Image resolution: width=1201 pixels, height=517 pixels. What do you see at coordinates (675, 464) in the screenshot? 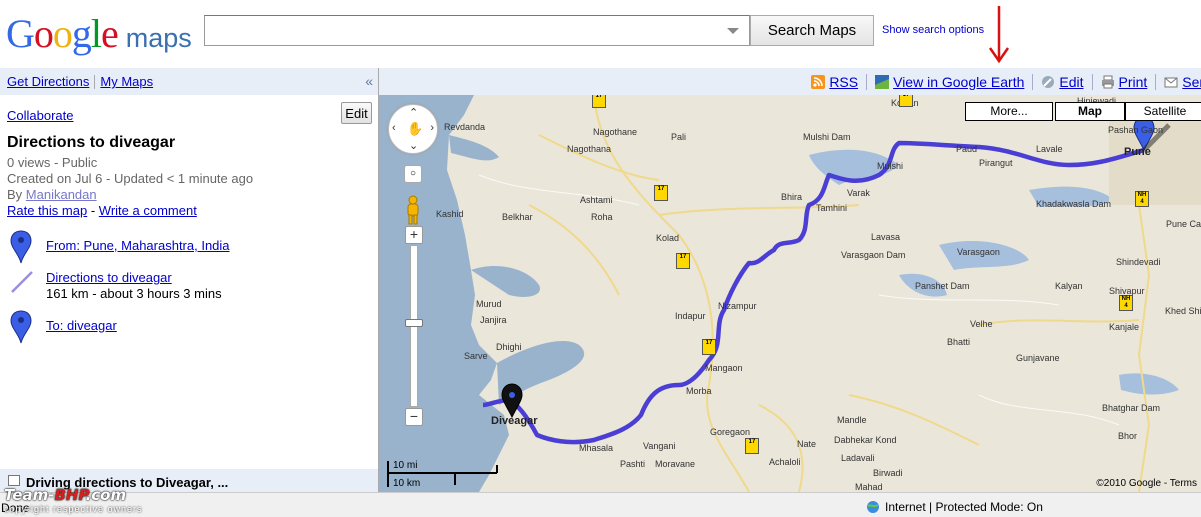
I see `town-label: Moravane` at bounding box center [675, 464].